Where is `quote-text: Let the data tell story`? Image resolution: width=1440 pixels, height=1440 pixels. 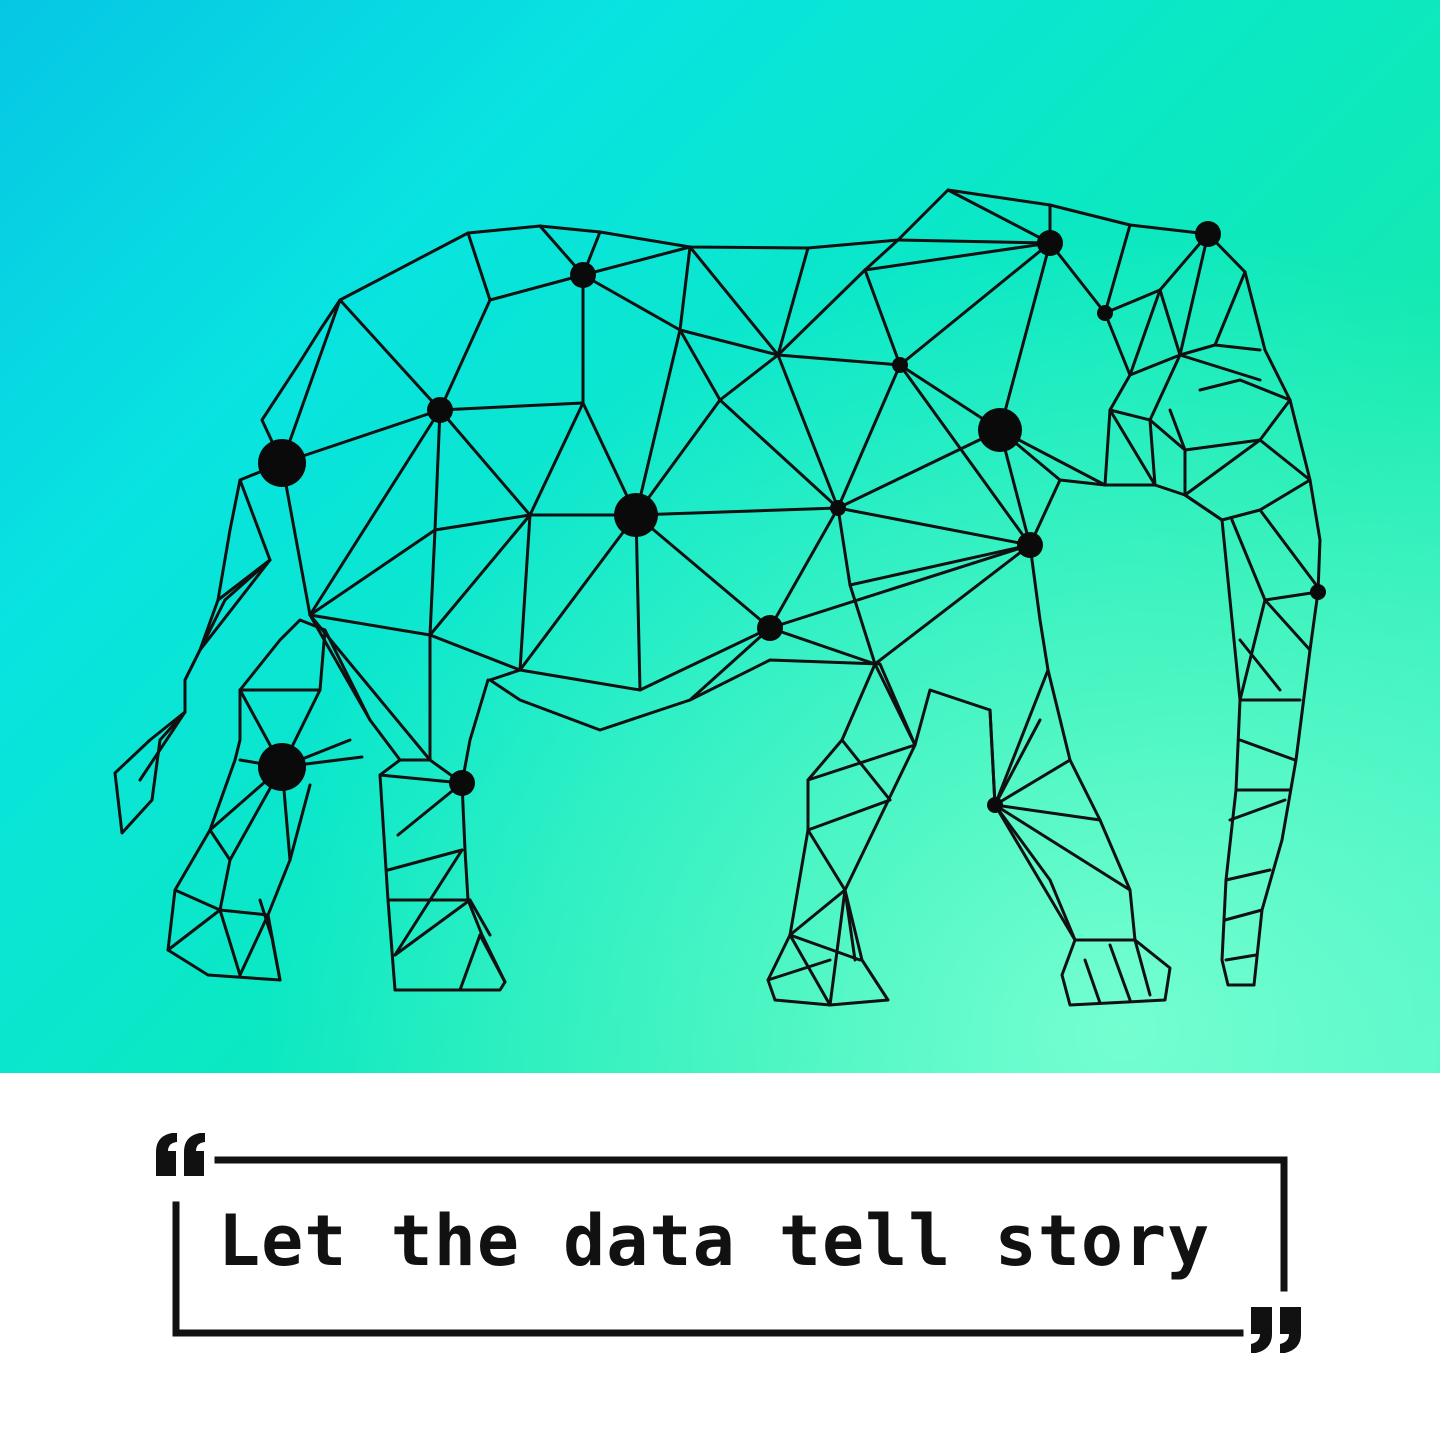
quote-text: Let the data tell story is located at coordinates (714, 1241).